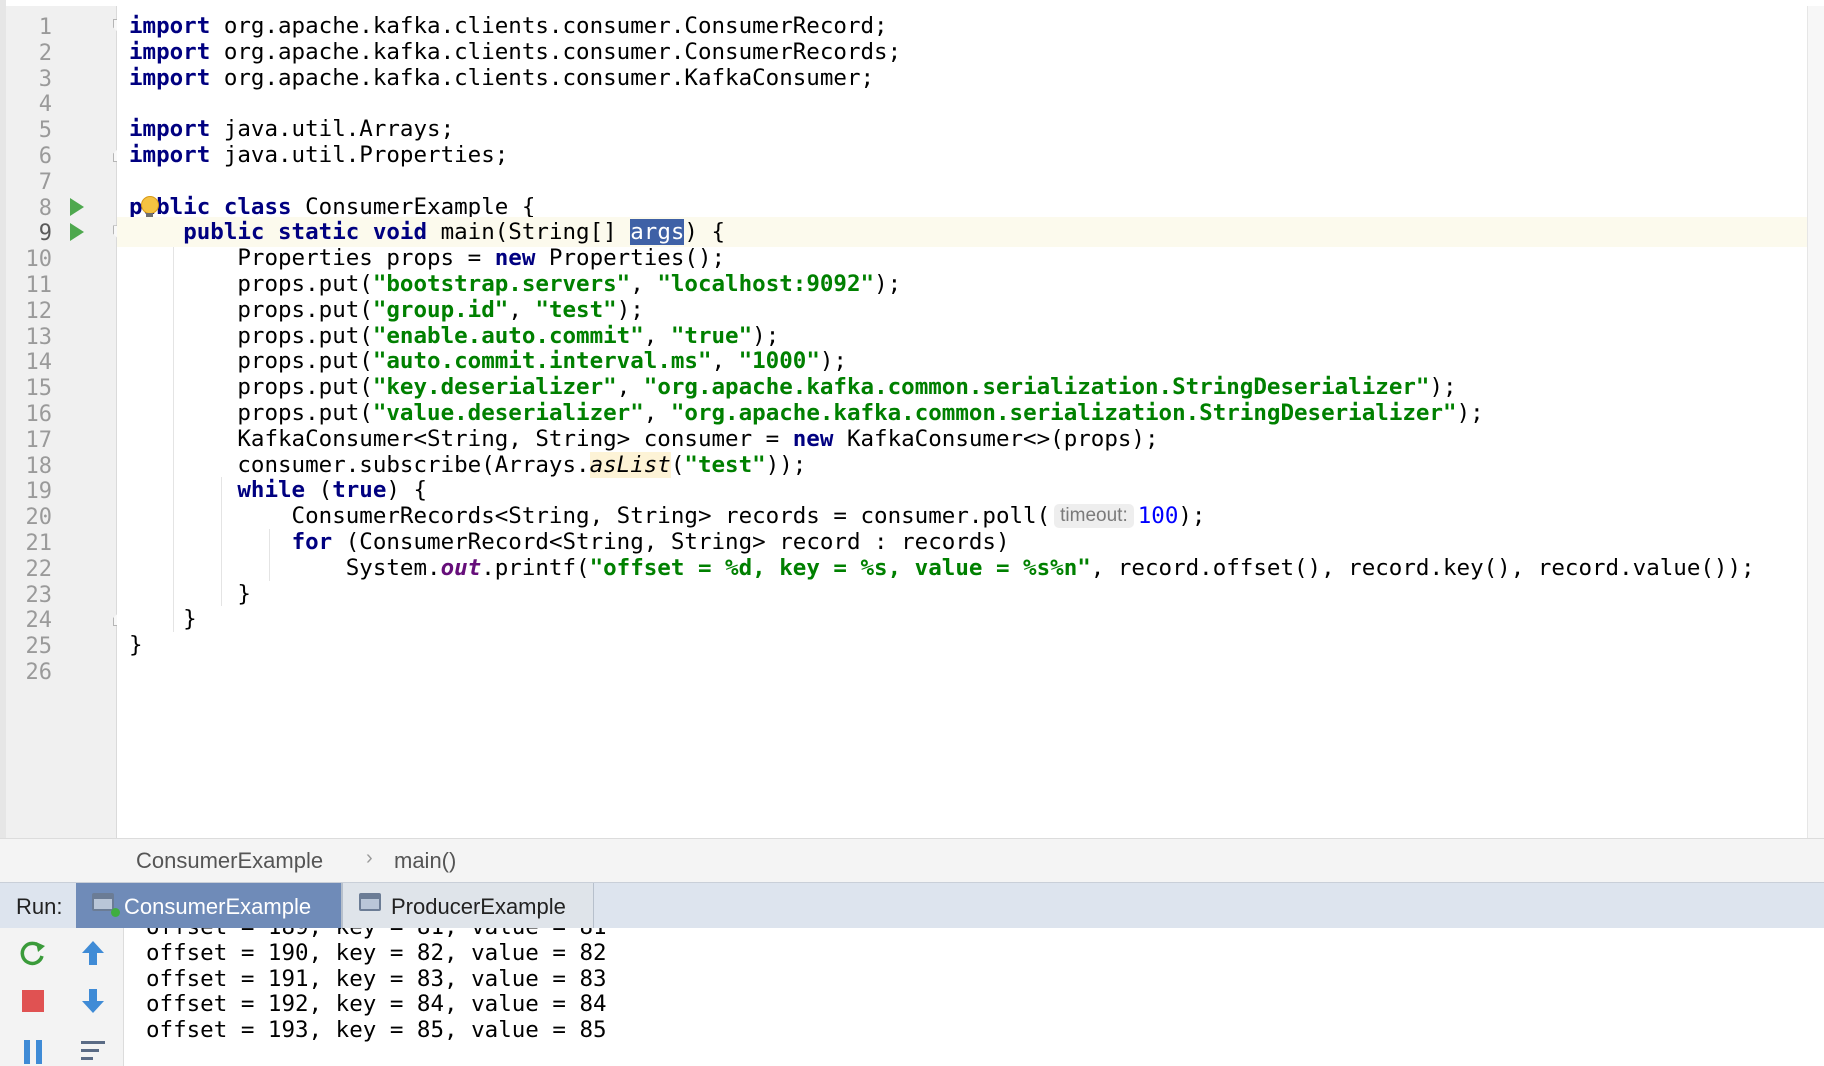  I want to click on code-line, so click(962, 671).